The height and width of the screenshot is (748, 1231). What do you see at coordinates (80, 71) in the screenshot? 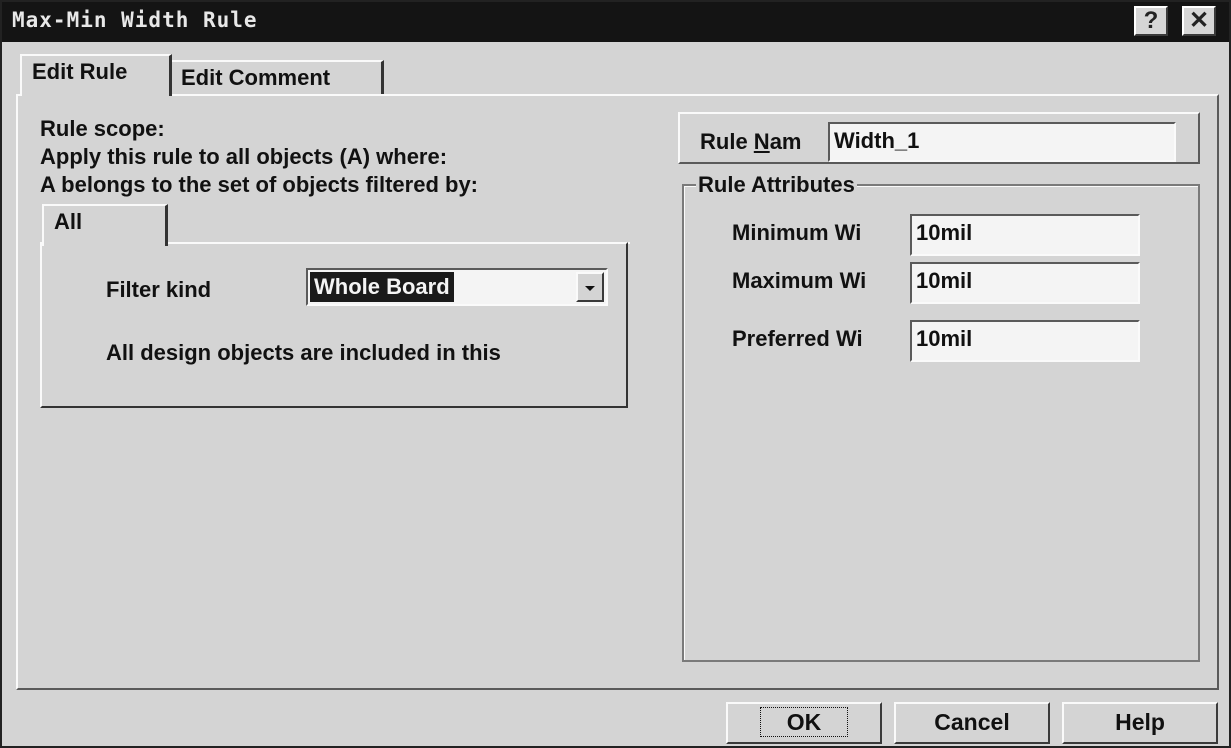
I see `tab-edit-rule-label: Edit Rule` at bounding box center [80, 71].